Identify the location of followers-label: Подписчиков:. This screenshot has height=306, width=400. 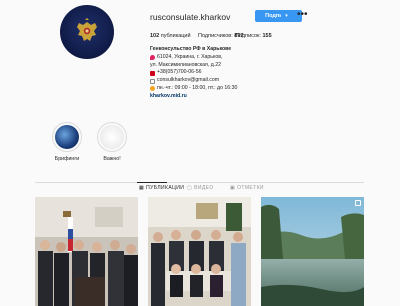
(215, 36).